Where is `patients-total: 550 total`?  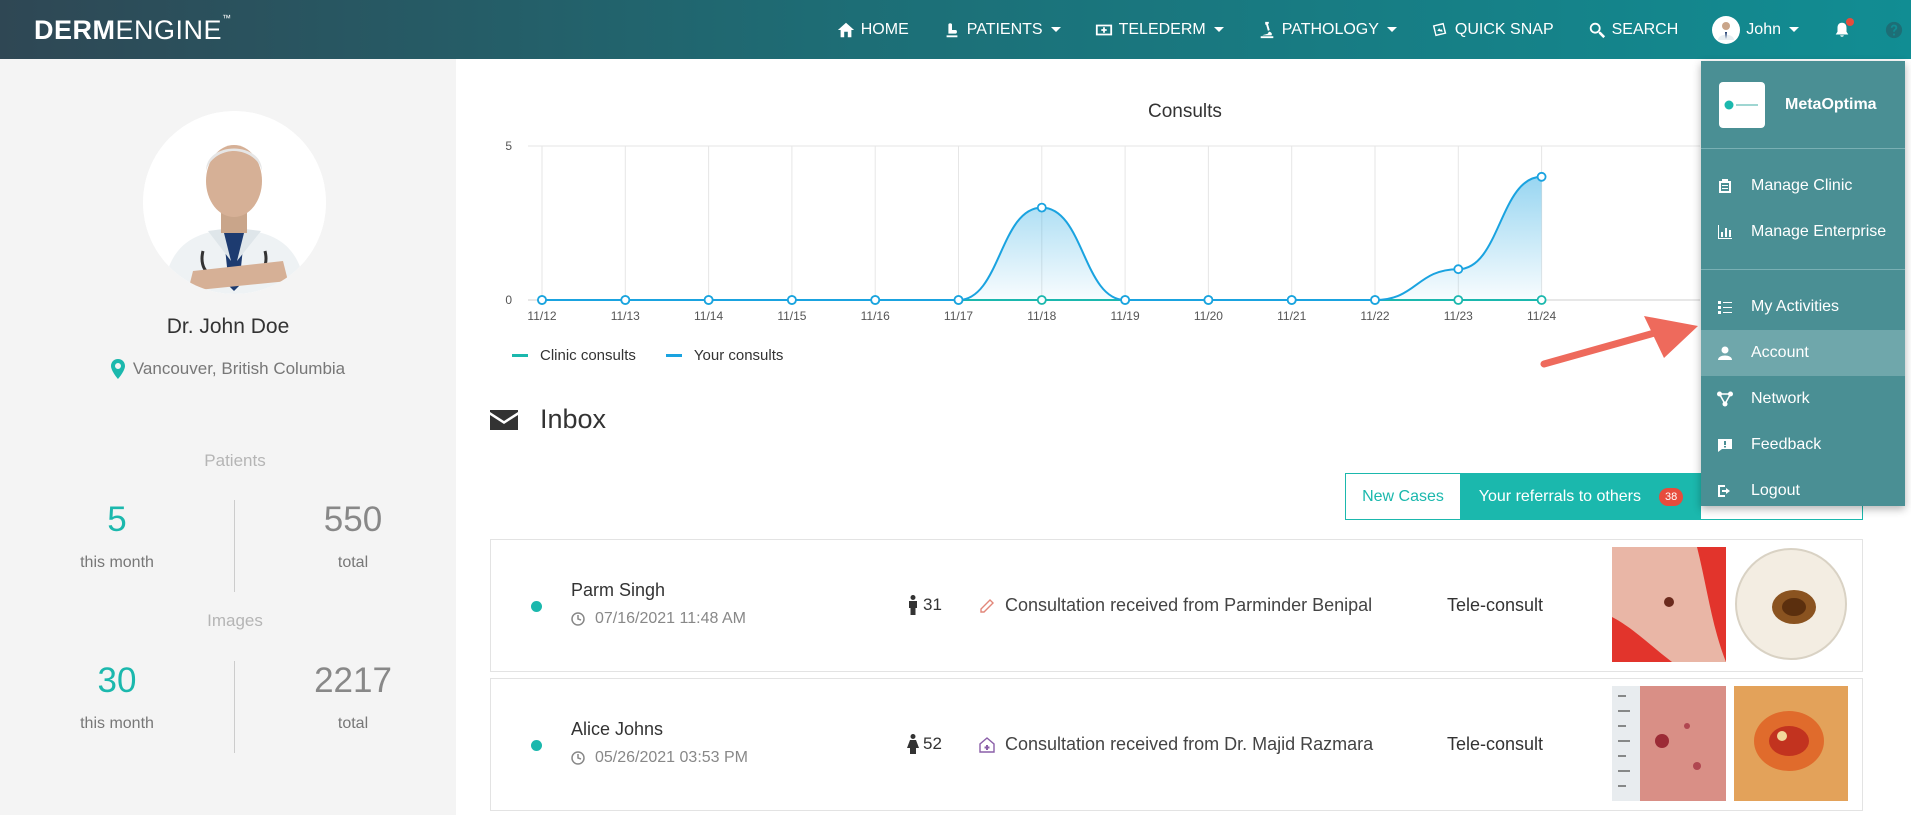 patients-total: 550 total is located at coordinates (353, 536).